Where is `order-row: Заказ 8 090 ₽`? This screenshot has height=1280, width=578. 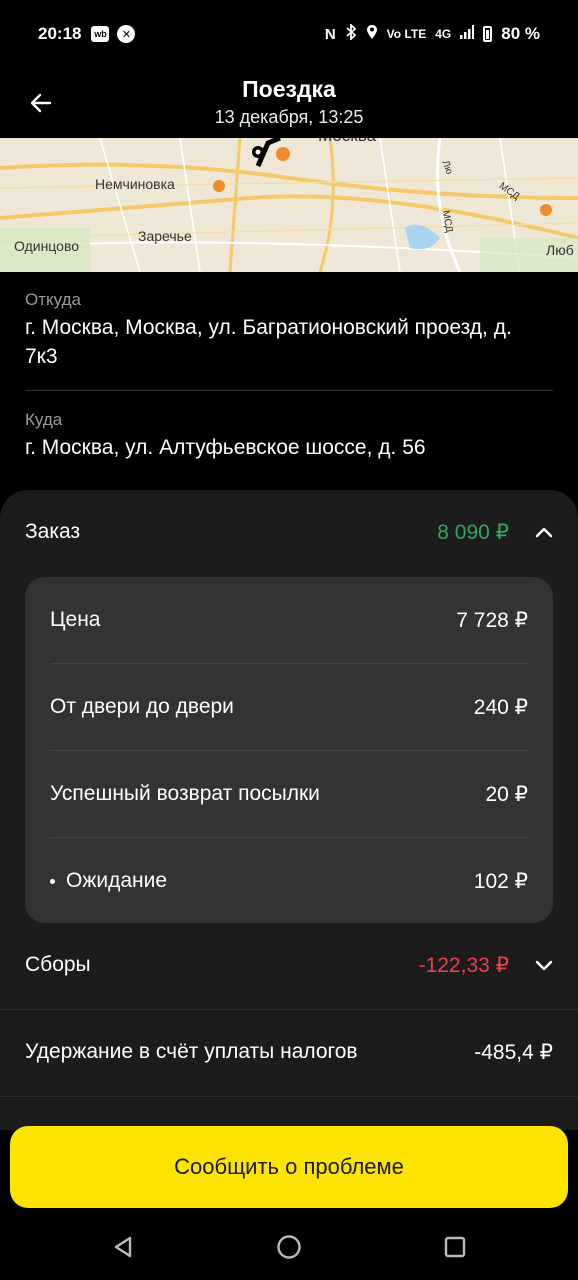 order-row: Заказ 8 090 ₽ is located at coordinates (289, 532).